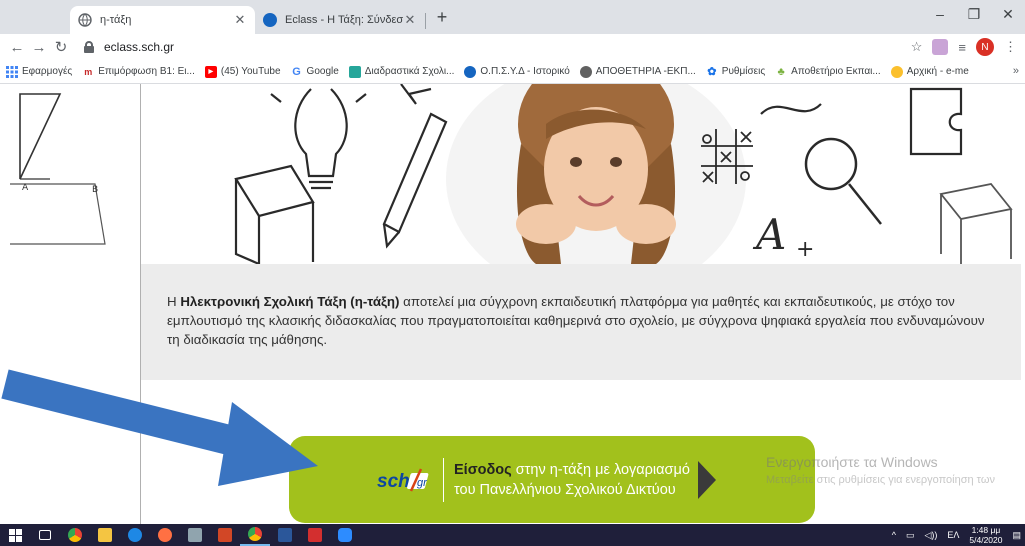 This screenshot has width=1025, height=546. Describe the element at coordinates (985, 47) in the screenshot. I see `avatar: N` at that location.